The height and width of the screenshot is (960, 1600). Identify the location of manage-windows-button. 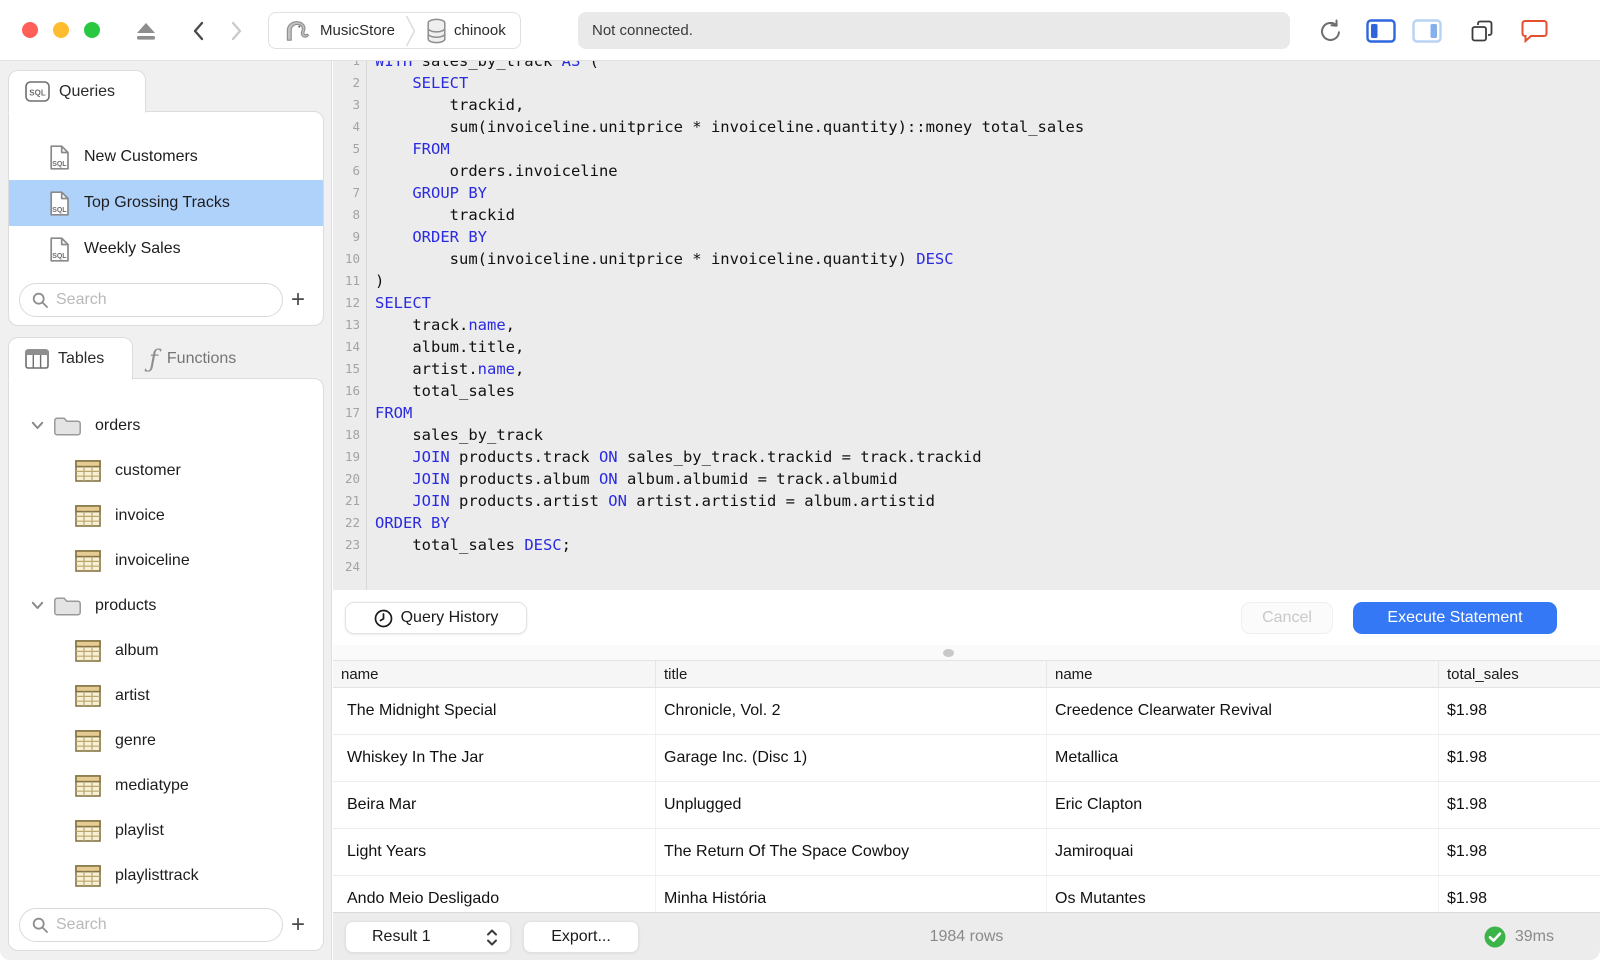
(1482, 31).